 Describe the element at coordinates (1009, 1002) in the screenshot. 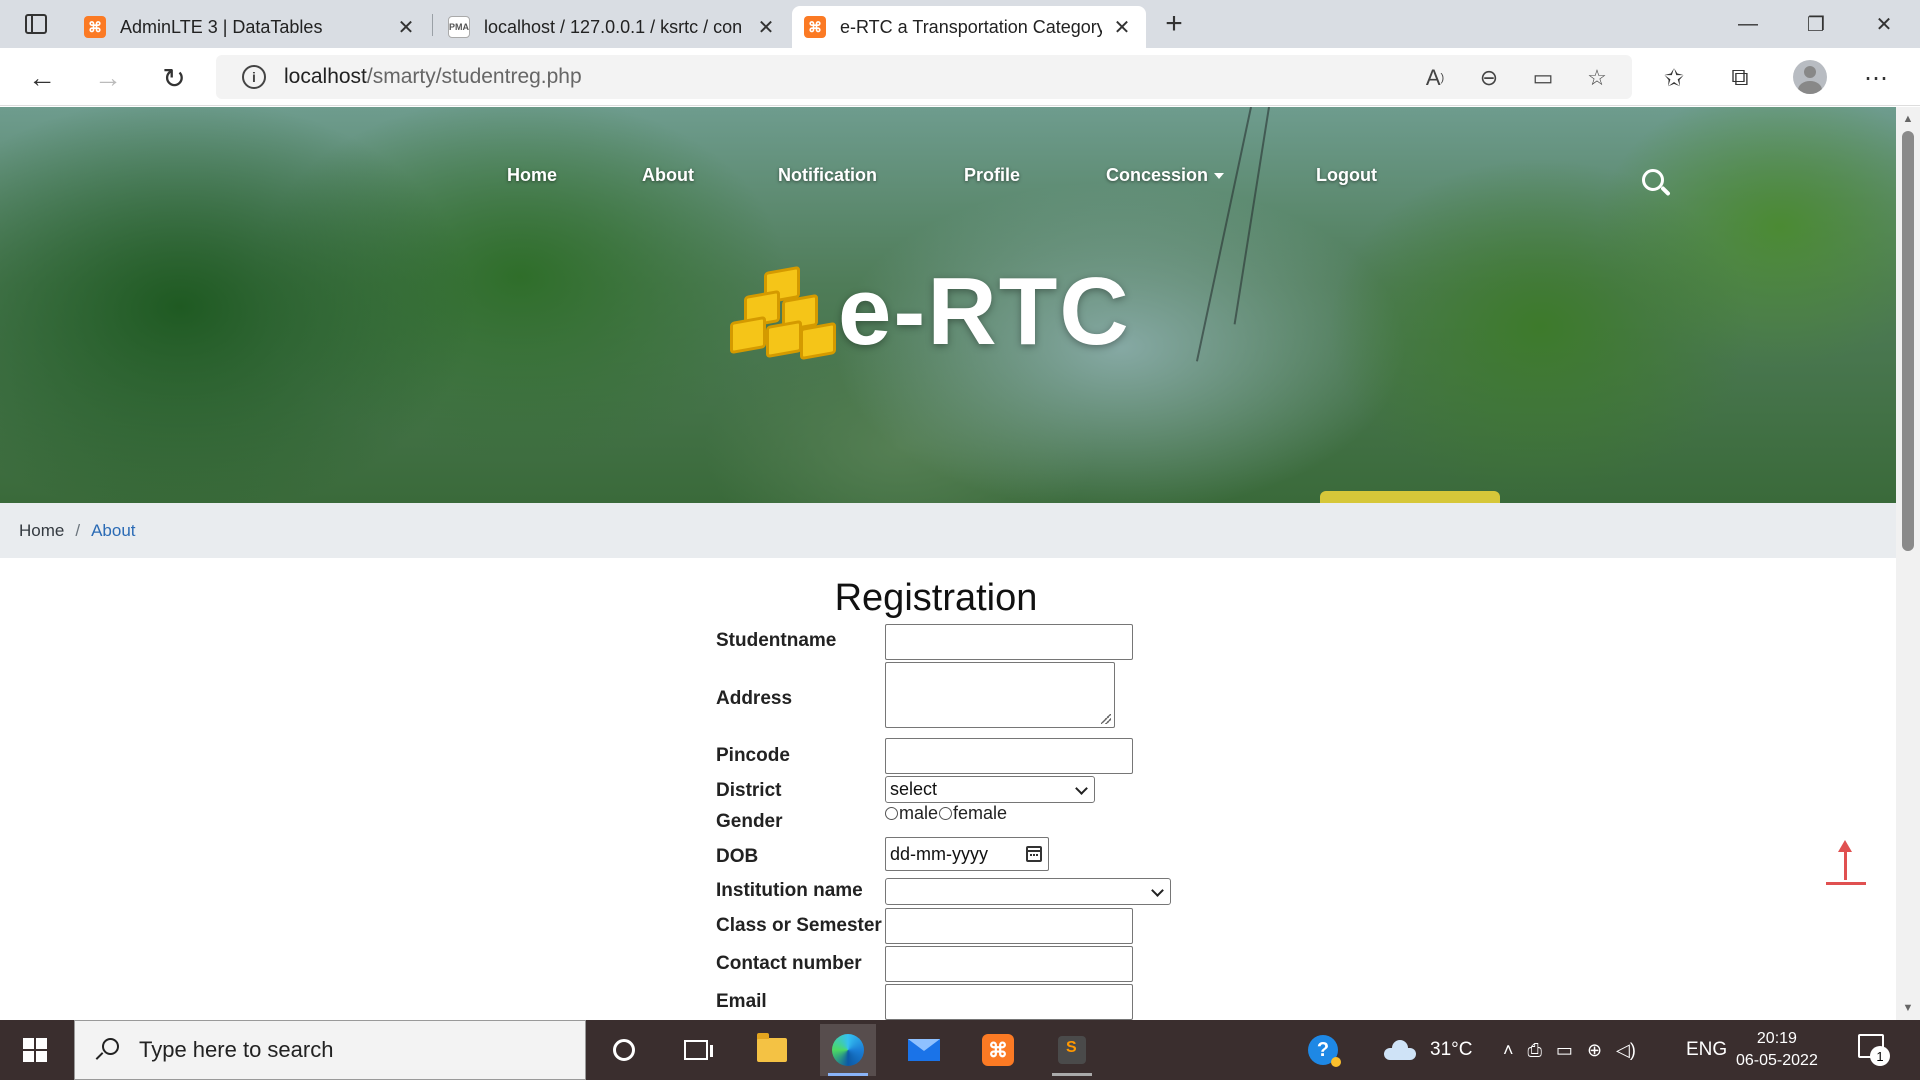

I see `email-field` at that location.